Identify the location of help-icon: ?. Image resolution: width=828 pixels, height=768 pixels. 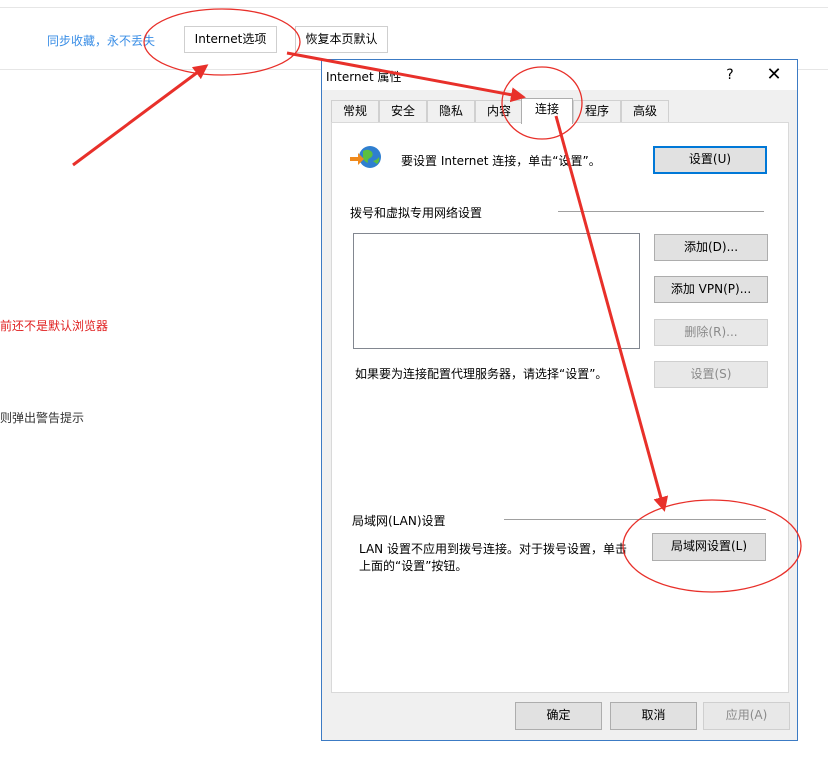
(730, 75).